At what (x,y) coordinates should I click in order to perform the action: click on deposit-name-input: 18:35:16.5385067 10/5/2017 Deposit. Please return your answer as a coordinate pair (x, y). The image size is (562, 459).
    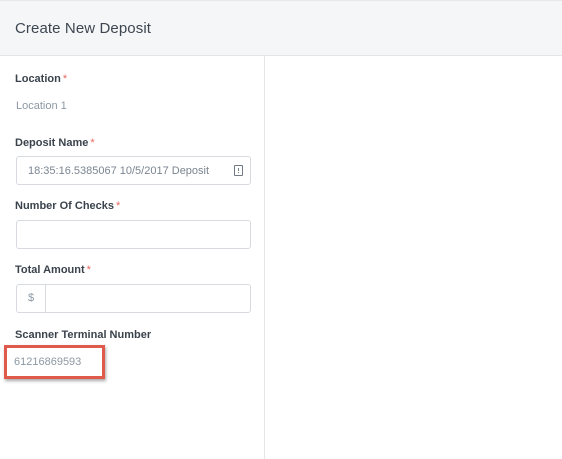
    Looking at the image, I should click on (133, 170).